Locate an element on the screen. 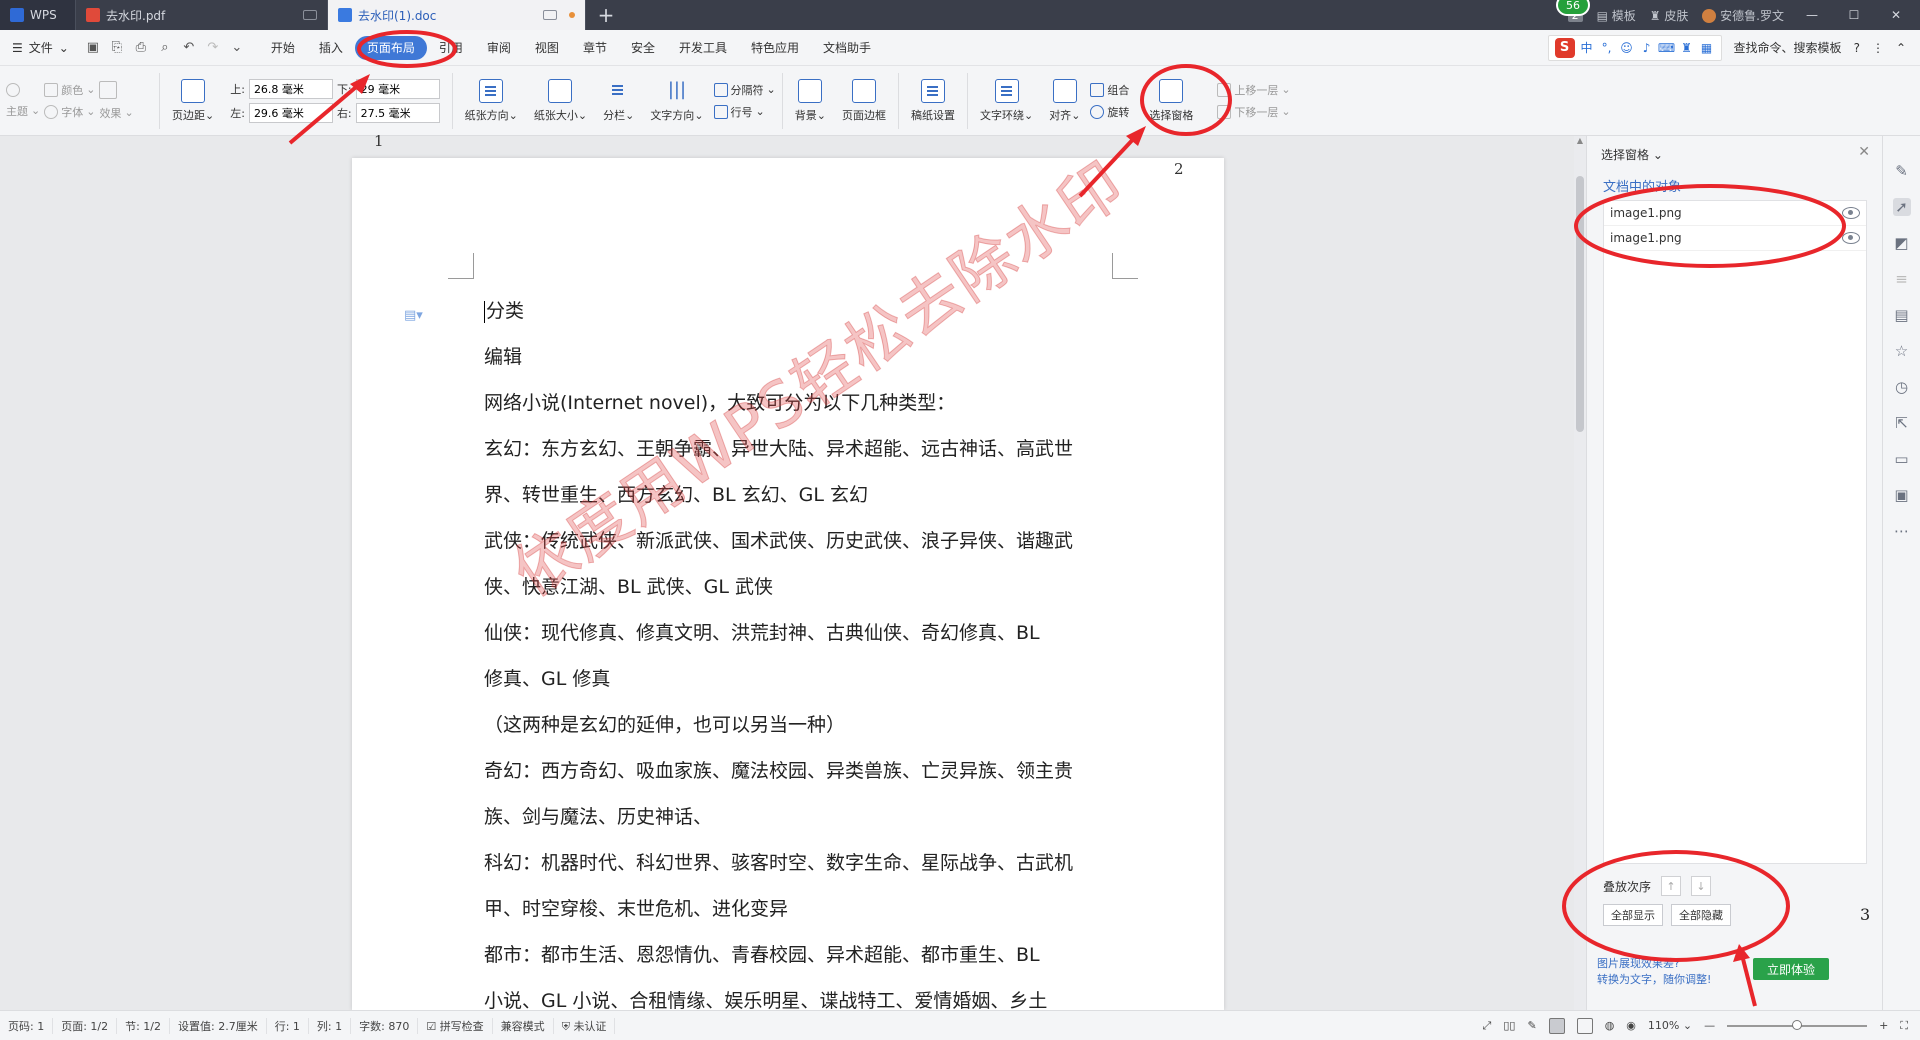 The height and width of the screenshot is (1040, 1920). separator-button: 分隔符 ⌄ is located at coordinates (744, 90).